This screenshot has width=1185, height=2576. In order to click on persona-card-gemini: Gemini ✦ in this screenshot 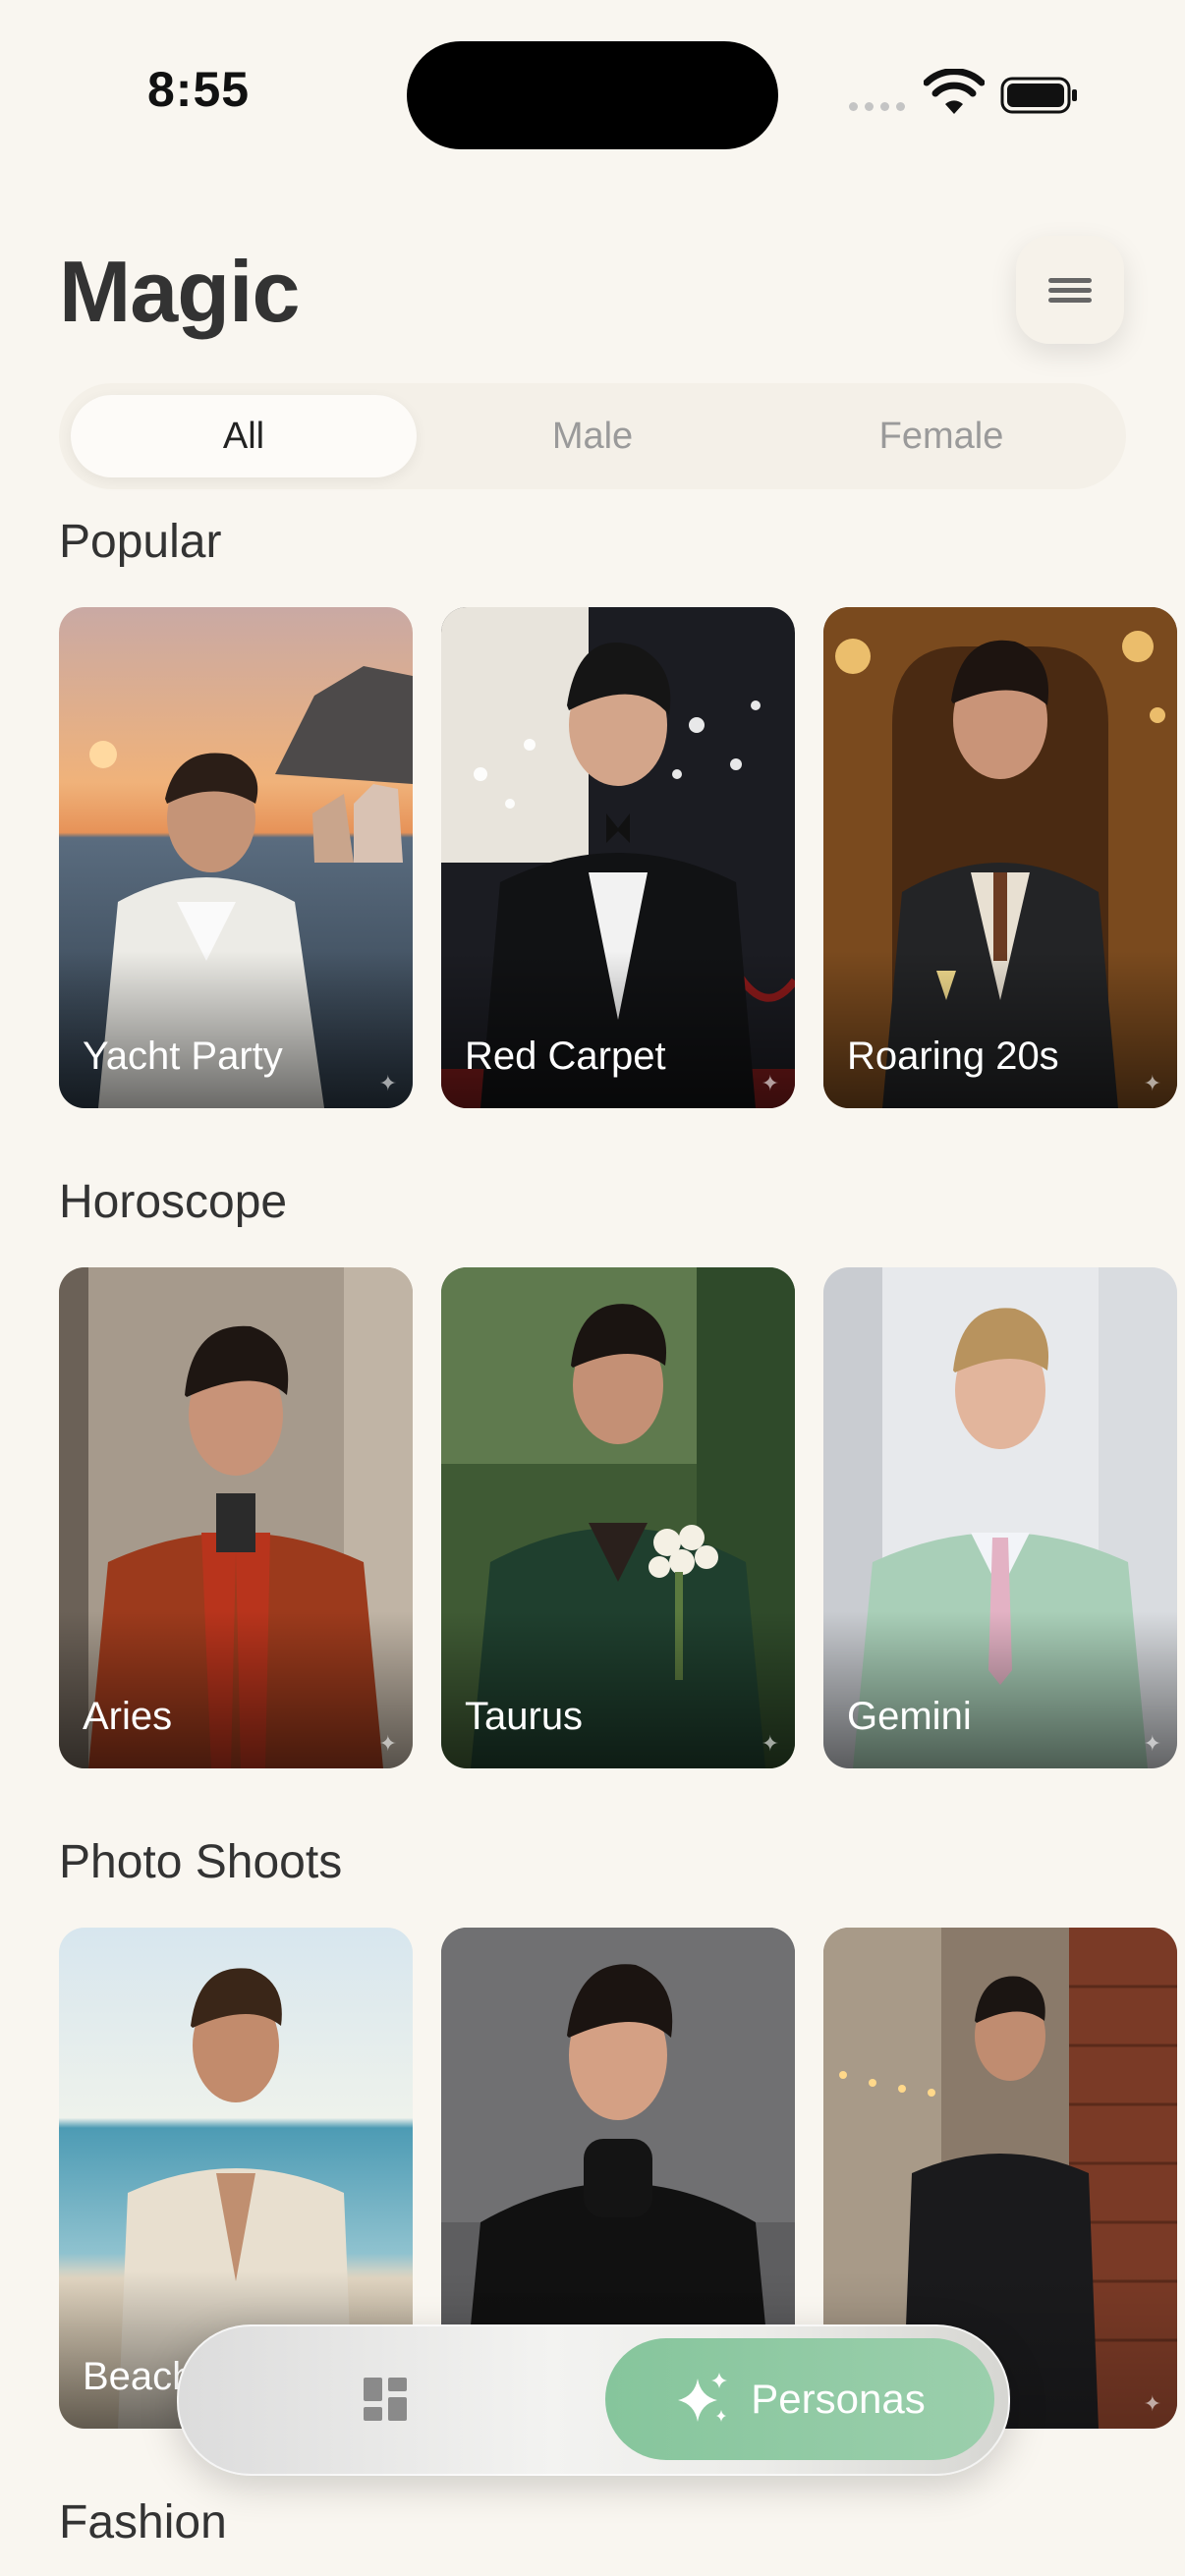, I will do `click(1000, 1517)`.